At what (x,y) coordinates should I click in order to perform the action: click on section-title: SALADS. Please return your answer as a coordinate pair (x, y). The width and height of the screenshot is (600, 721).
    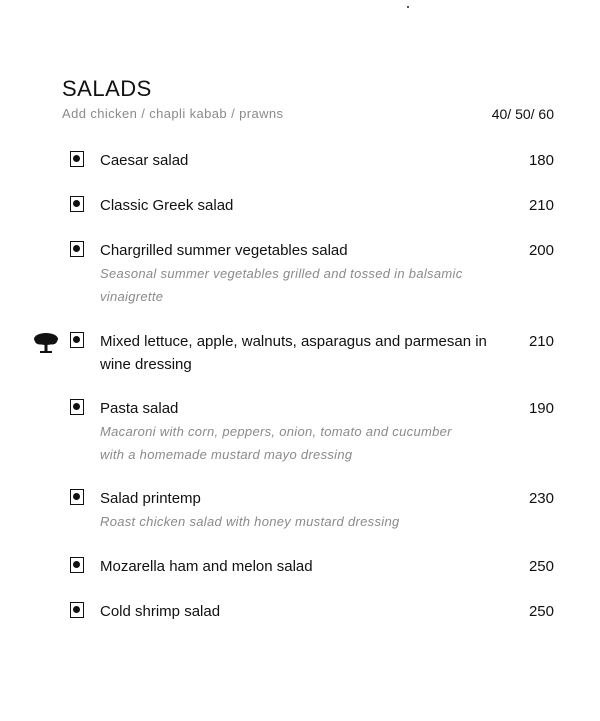
    Looking at the image, I should click on (107, 88).